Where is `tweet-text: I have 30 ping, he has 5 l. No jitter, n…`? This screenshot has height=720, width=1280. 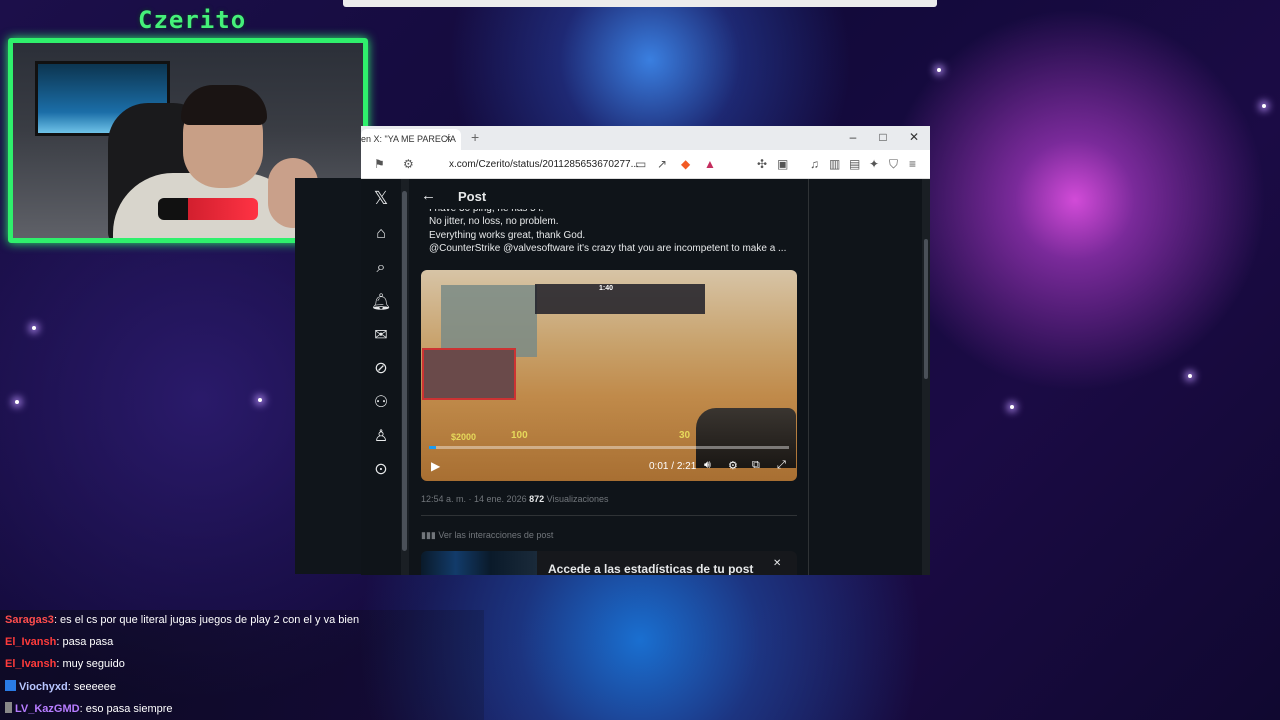 tweet-text: I have 30 ping, he has 5 l. No jitter, n… is located at coordinates (614, 232).